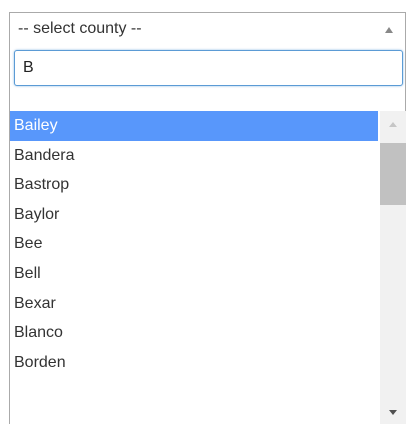 The height and width of the screenshot is (424, 406). I want to click on scroll-down-arrow-icon, so click(393, 412).